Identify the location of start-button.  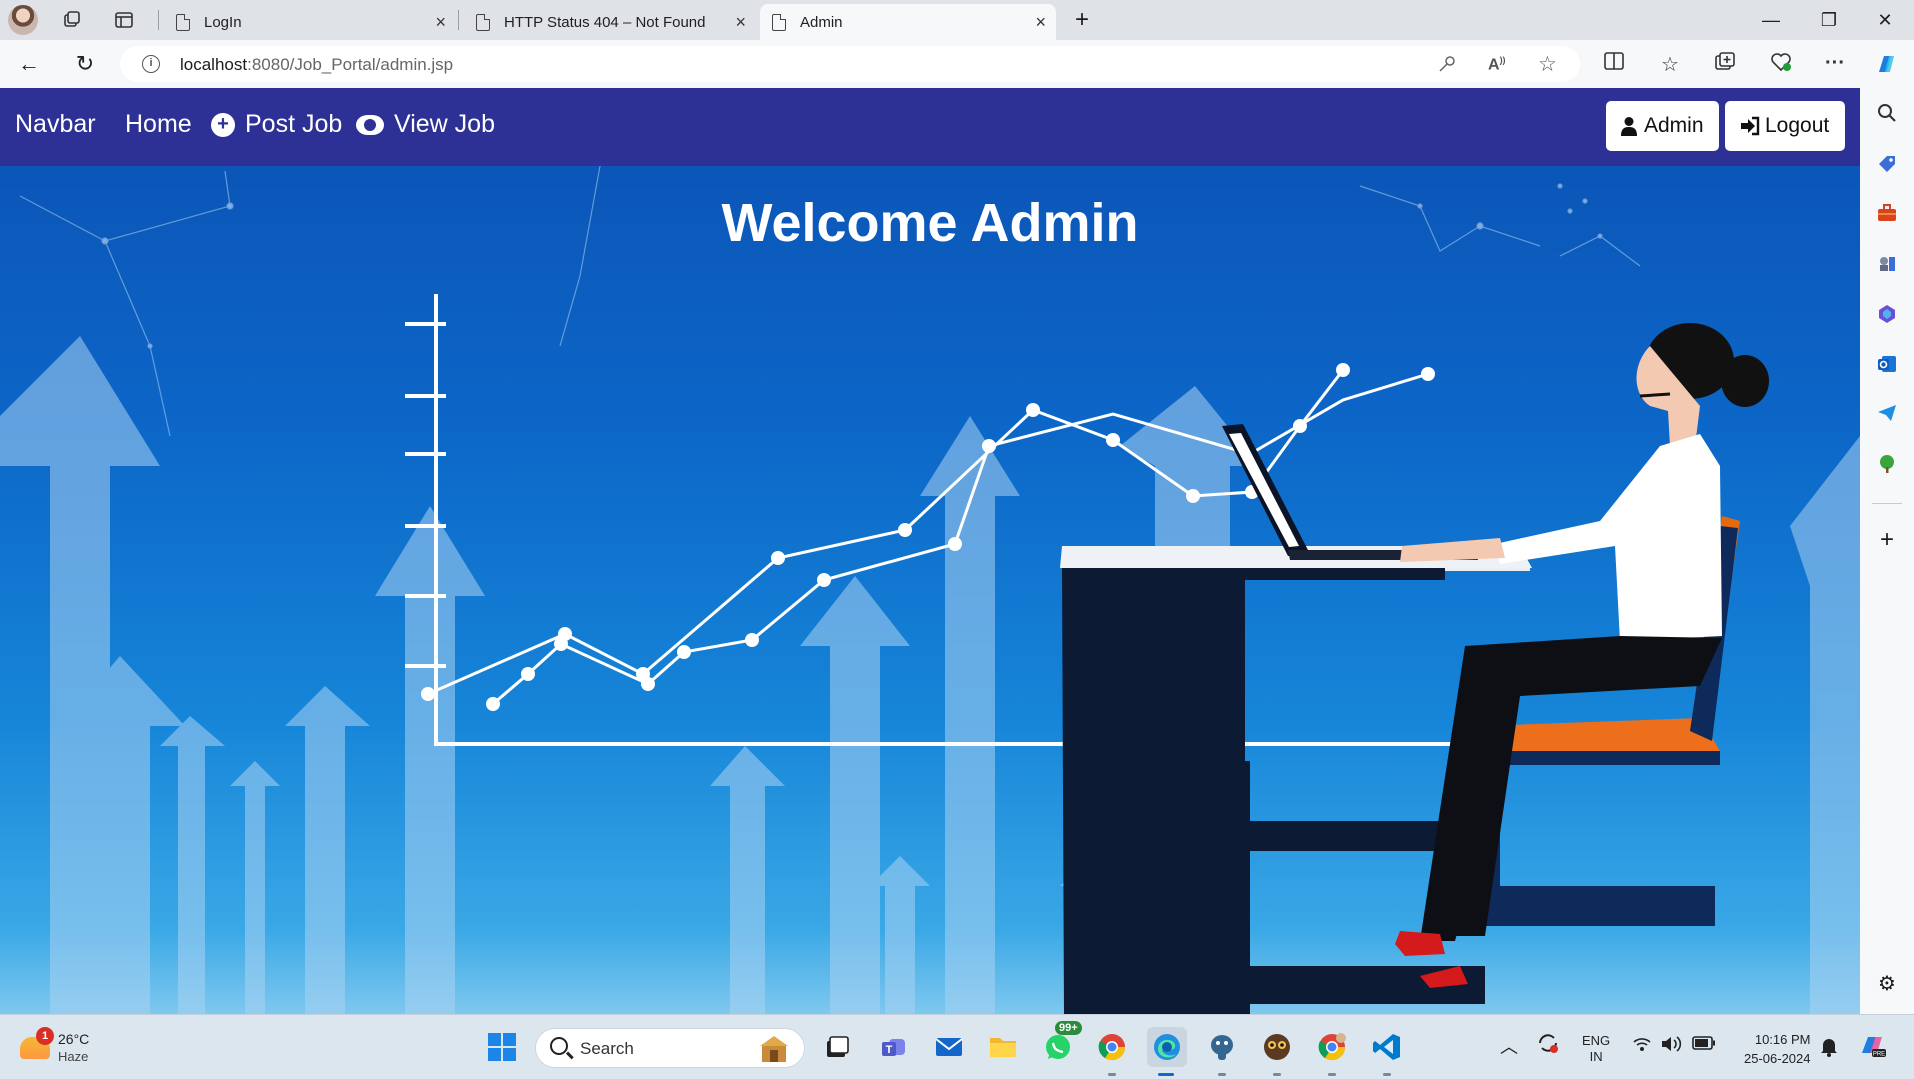
(502, 1047).